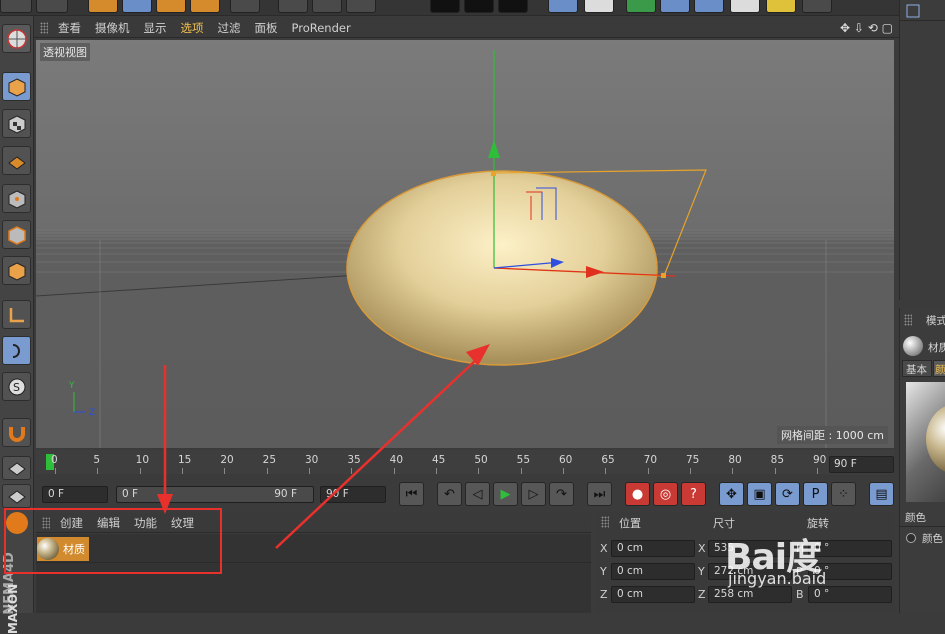 Image resolution: width=945 pixels, height=634 pixels. Describe the element at coordinates (637, 494) in the screenshot. I see `record-keys-icon: ●` at that location.